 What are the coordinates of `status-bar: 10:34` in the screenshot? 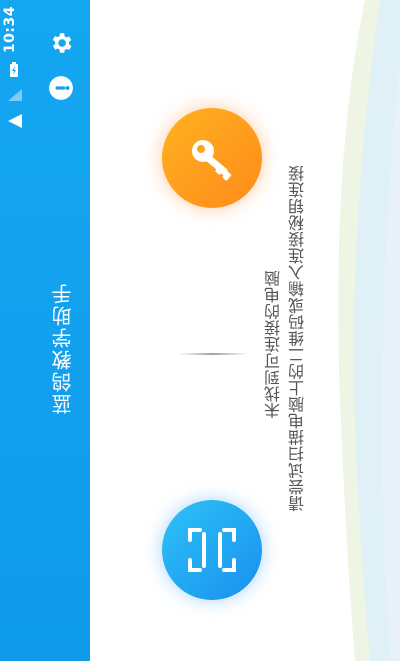 It's located at (17, 75).